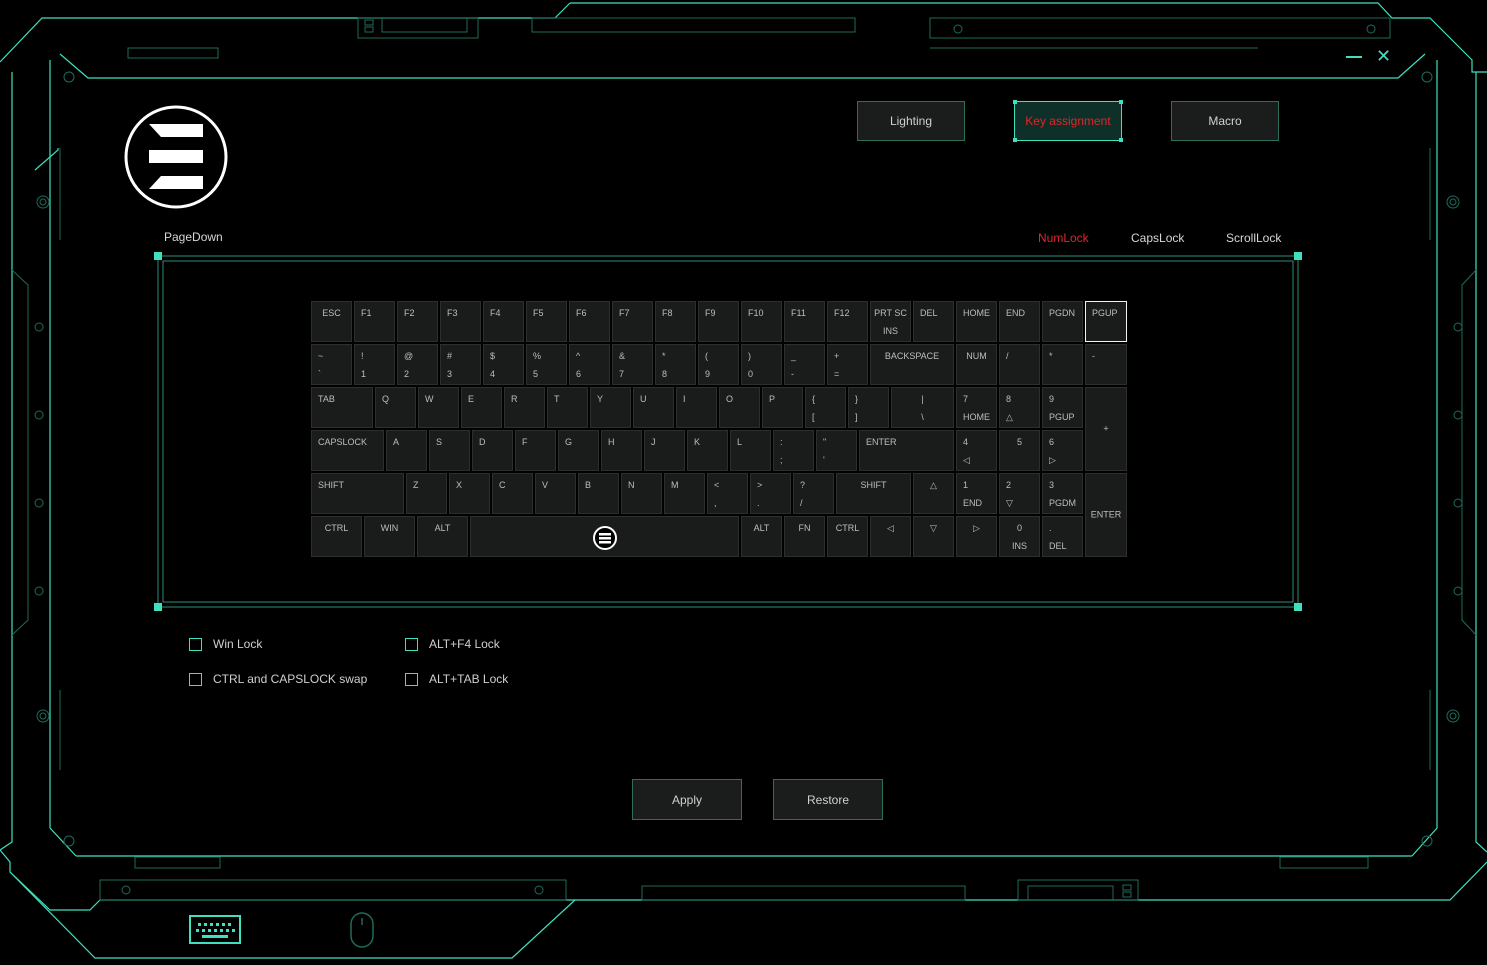 The height and width of the screenshot is (965, 1487). I want to click on key-end: END, so click(1019, 321).